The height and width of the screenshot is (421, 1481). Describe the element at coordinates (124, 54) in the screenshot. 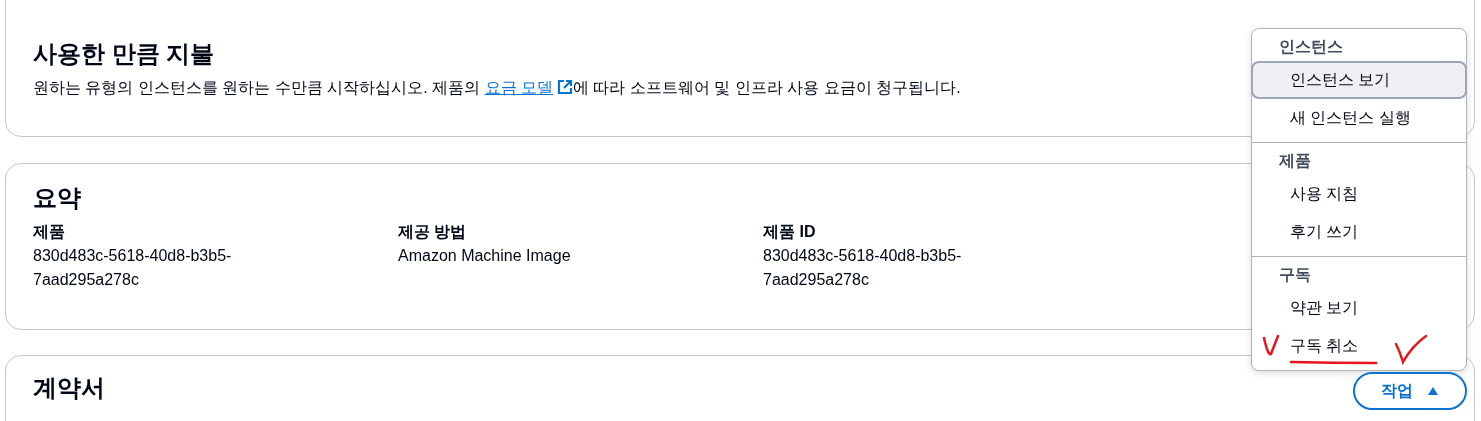

I see `section-title: 사용한 만큼 지불` at that location.